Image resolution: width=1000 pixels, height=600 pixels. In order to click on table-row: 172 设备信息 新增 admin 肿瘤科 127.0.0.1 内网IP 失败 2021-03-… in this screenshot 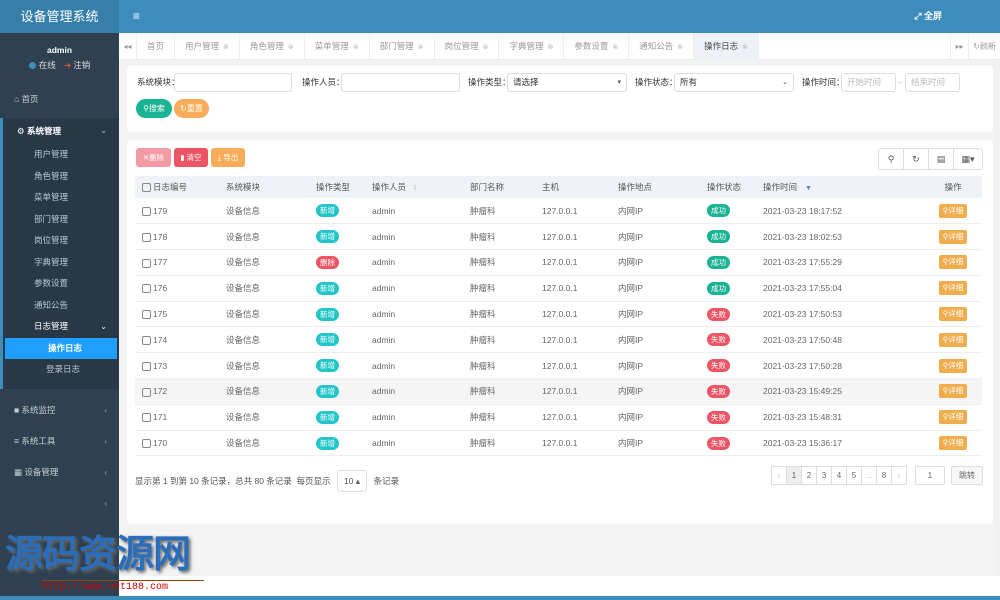, I will do `click(558, 391)`.